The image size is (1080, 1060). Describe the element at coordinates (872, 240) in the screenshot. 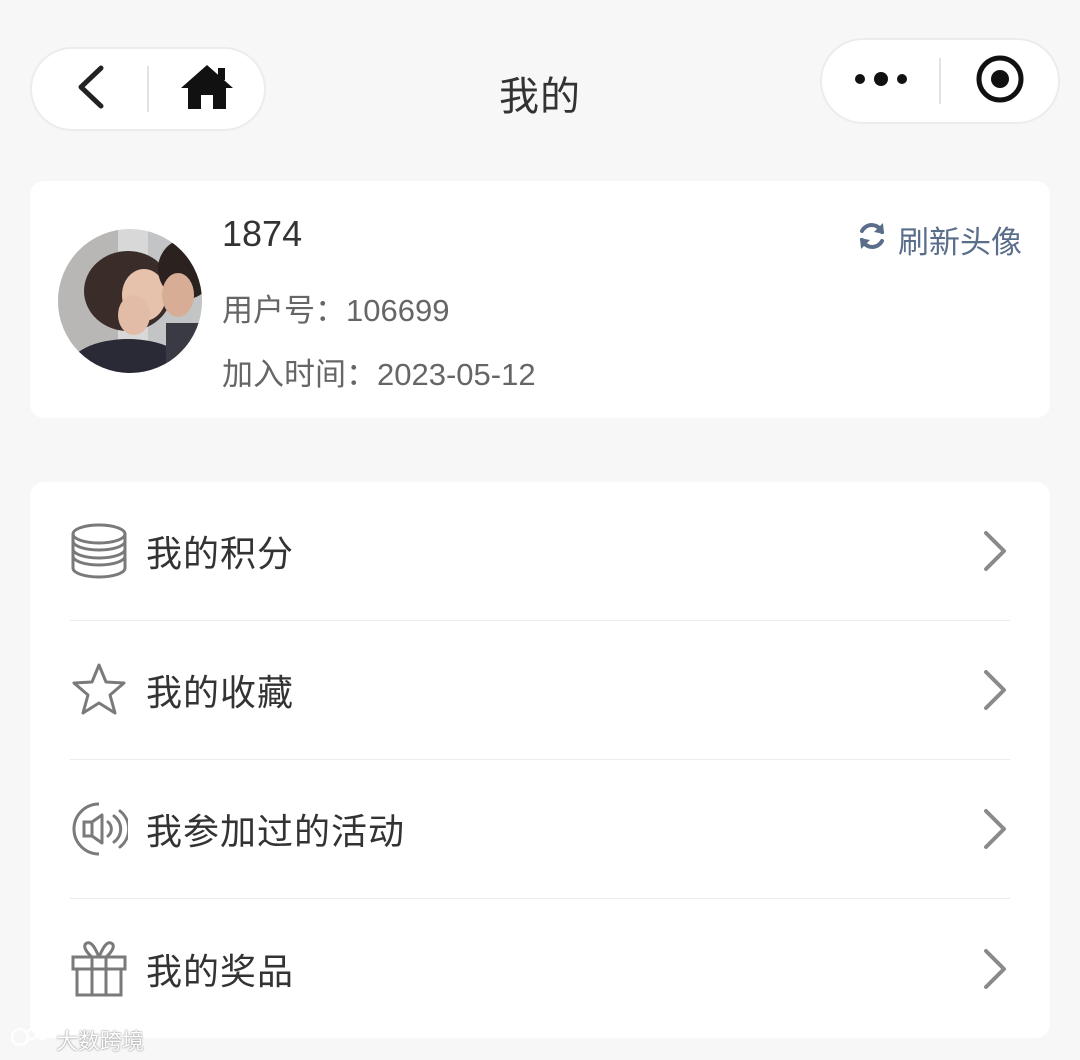

I see `refresh-icon` at that location.